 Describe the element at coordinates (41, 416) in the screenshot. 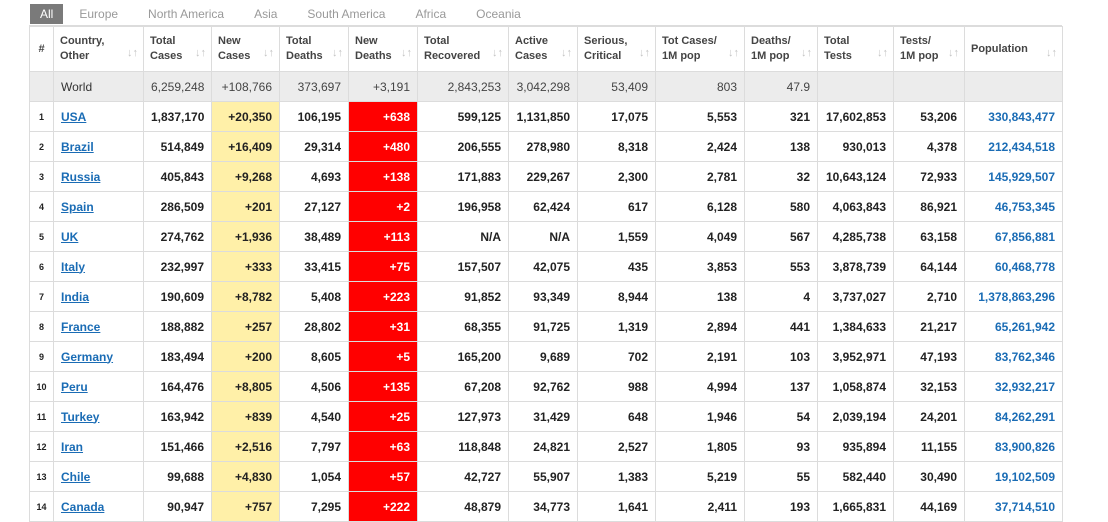

I see `row-number: 11` at that location.